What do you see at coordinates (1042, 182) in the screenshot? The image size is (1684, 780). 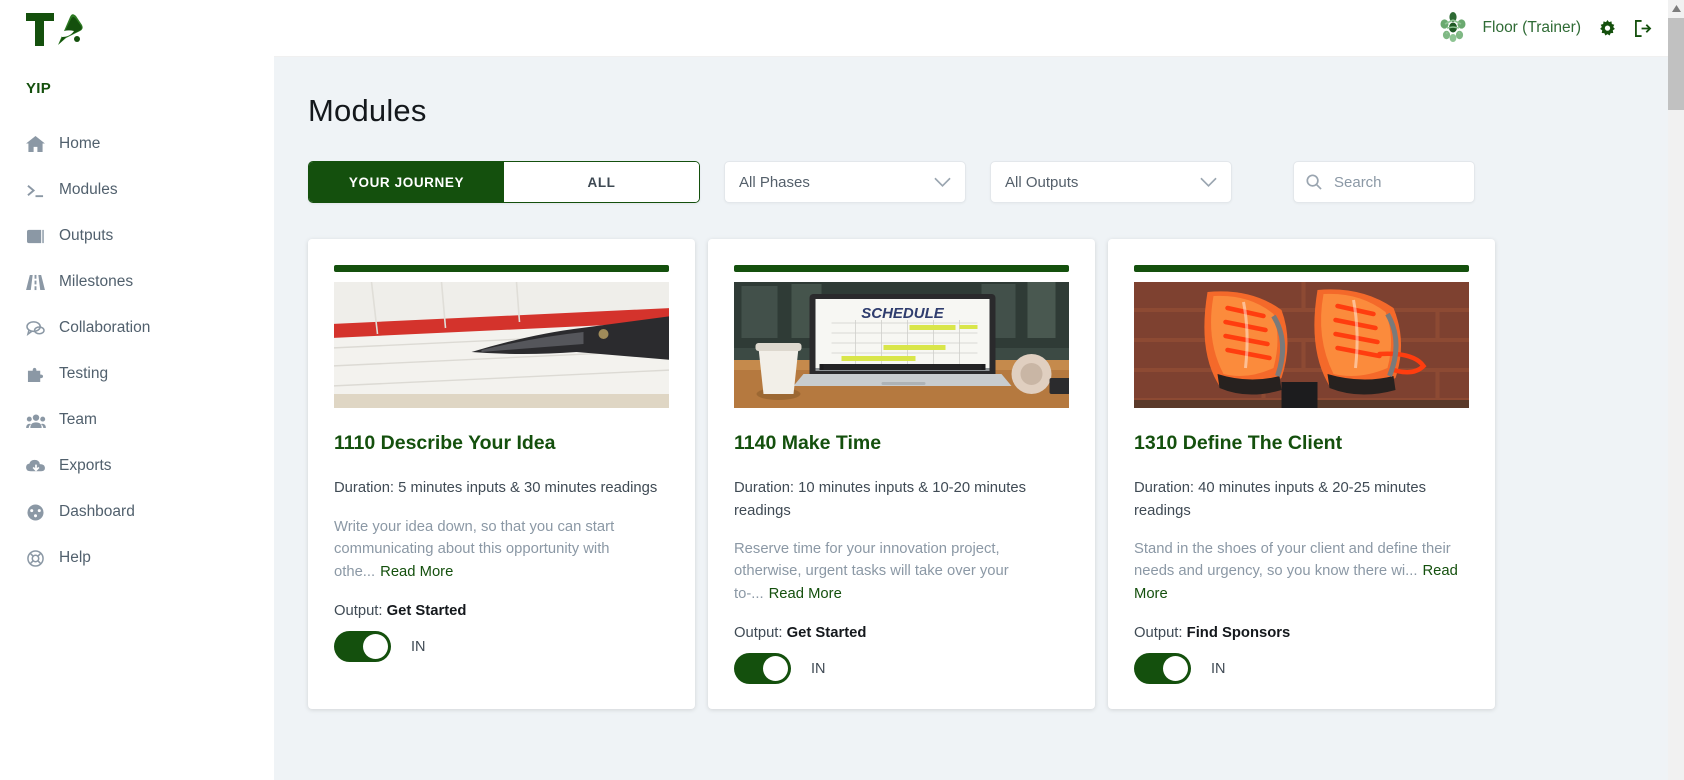 I see `output-filter-value: All Outputs` at bounding box center [1042, 182].